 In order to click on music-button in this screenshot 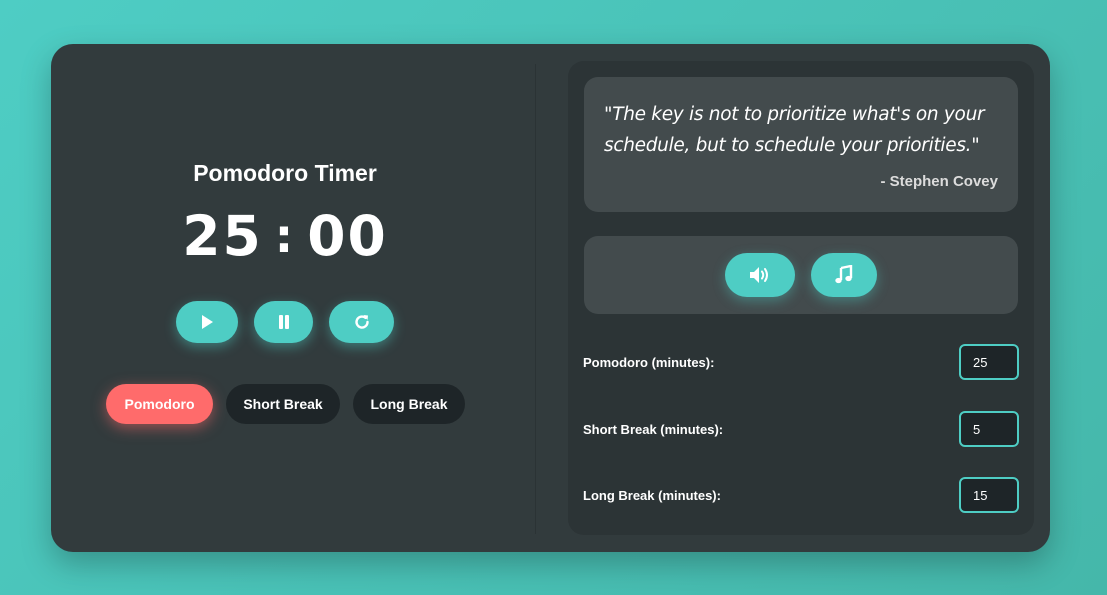, I will do `click(844, 275)`.